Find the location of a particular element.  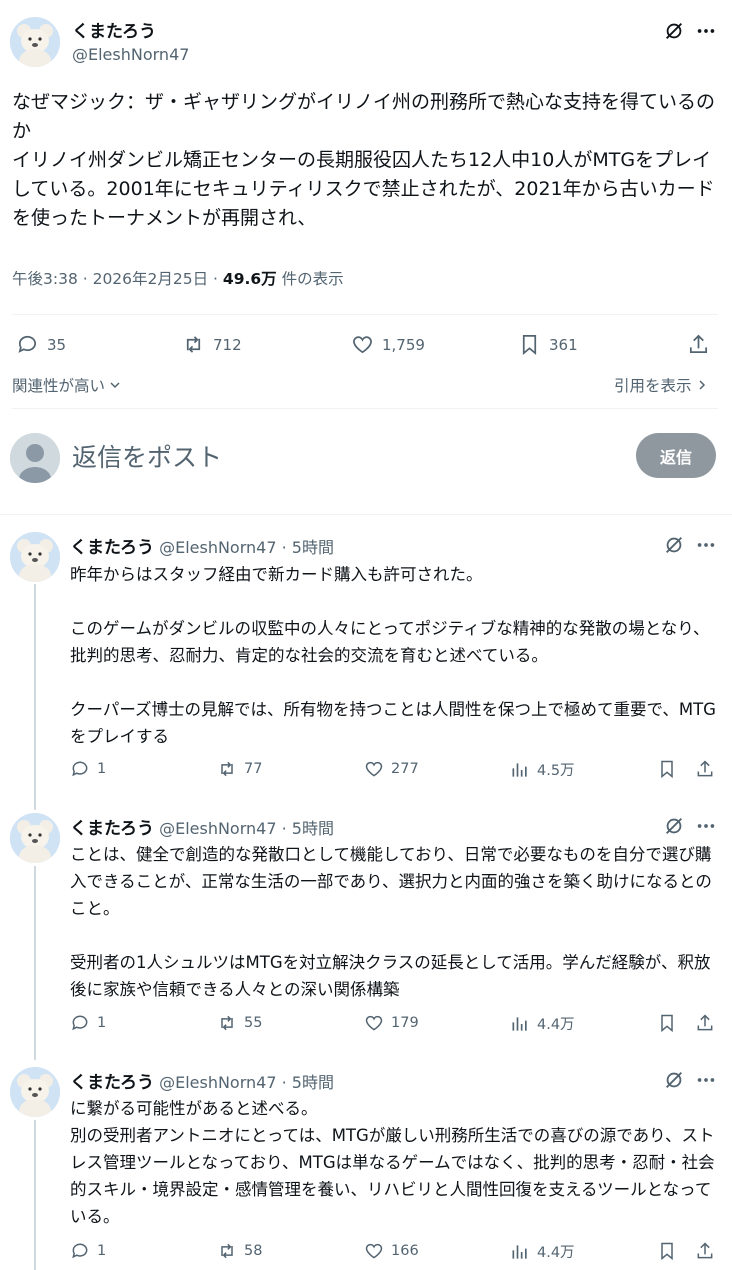

views-count: 49.6万 is located at coordinates (249, 279).